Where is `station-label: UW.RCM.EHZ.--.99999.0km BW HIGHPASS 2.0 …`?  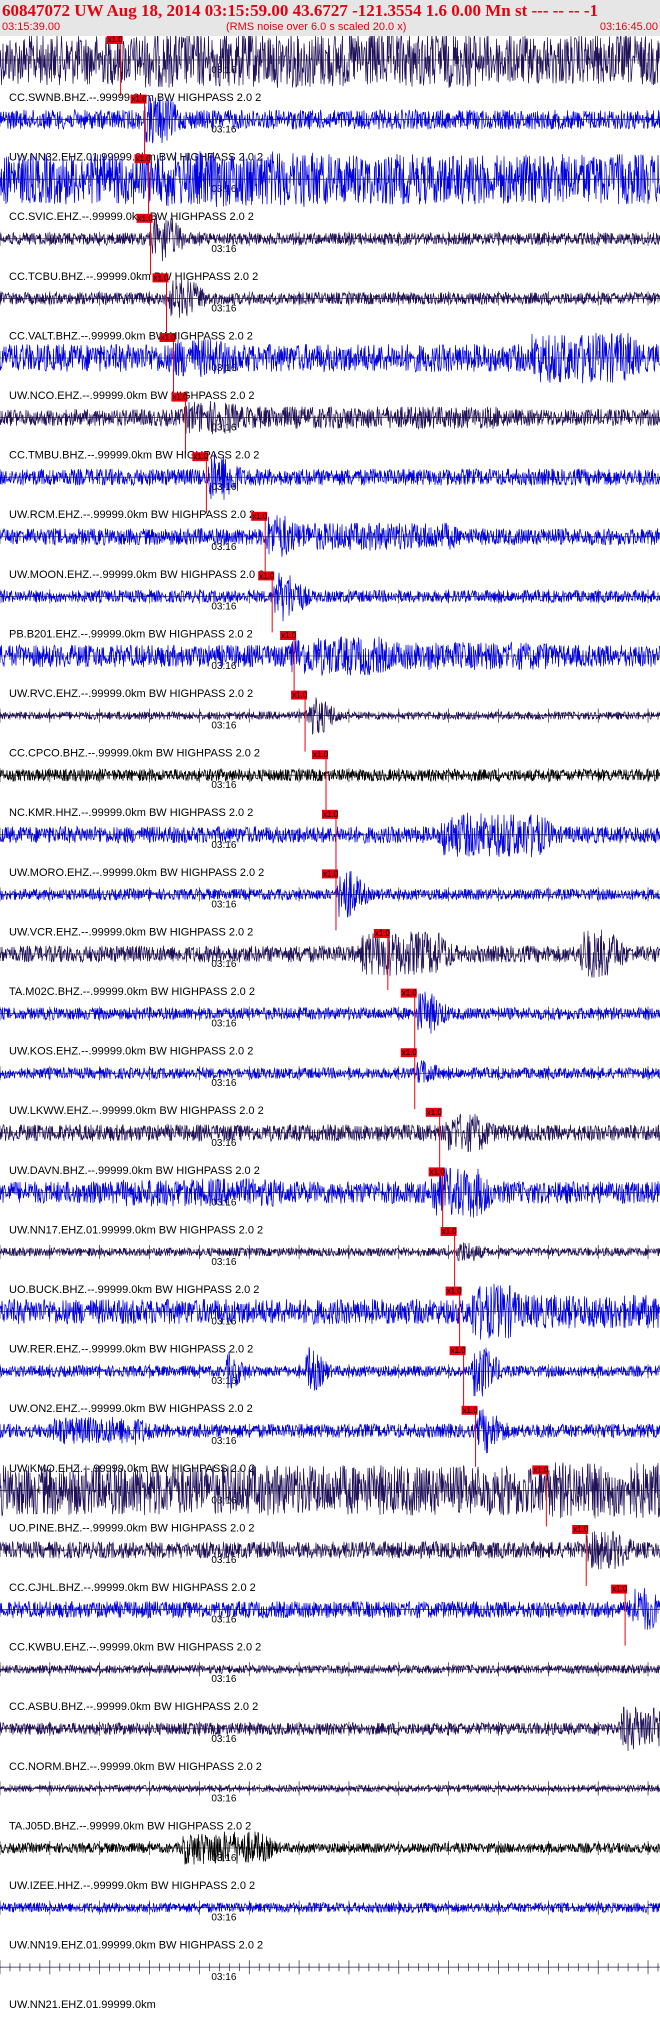
station-label: UW.RCM.EHZ.--.99999.0km BW HIGHPASS 2.0 … is located at coordinates (132, 515).